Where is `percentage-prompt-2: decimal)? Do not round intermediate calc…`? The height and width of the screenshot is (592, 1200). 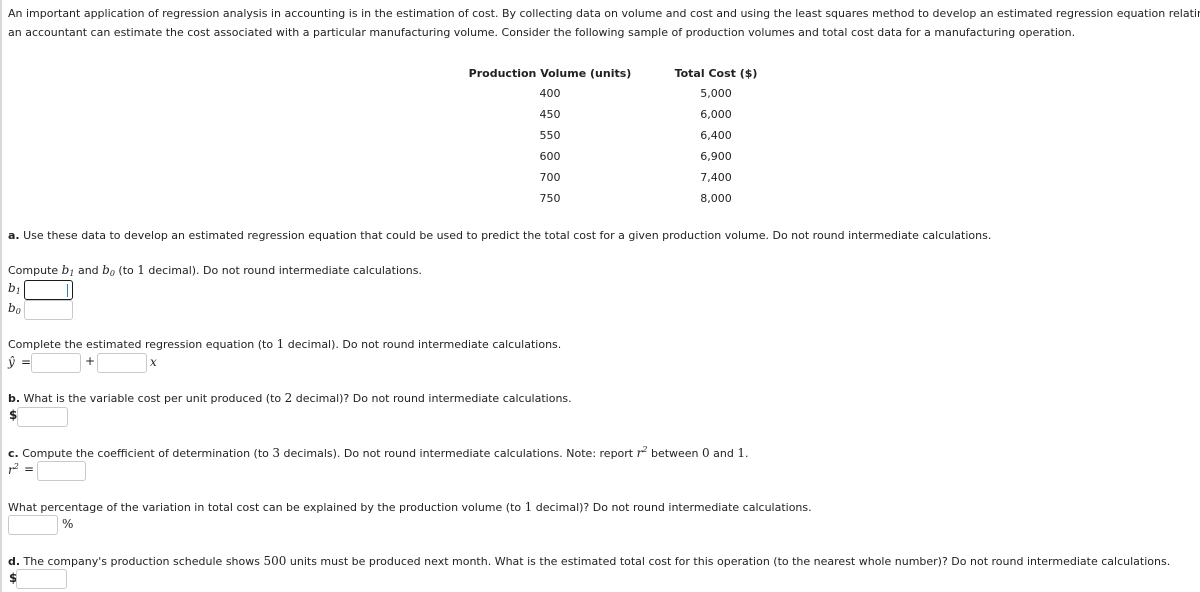
percentage-prompt-2: decimal)? Do not round intermediate calc… is located at coordinates (672, 507).